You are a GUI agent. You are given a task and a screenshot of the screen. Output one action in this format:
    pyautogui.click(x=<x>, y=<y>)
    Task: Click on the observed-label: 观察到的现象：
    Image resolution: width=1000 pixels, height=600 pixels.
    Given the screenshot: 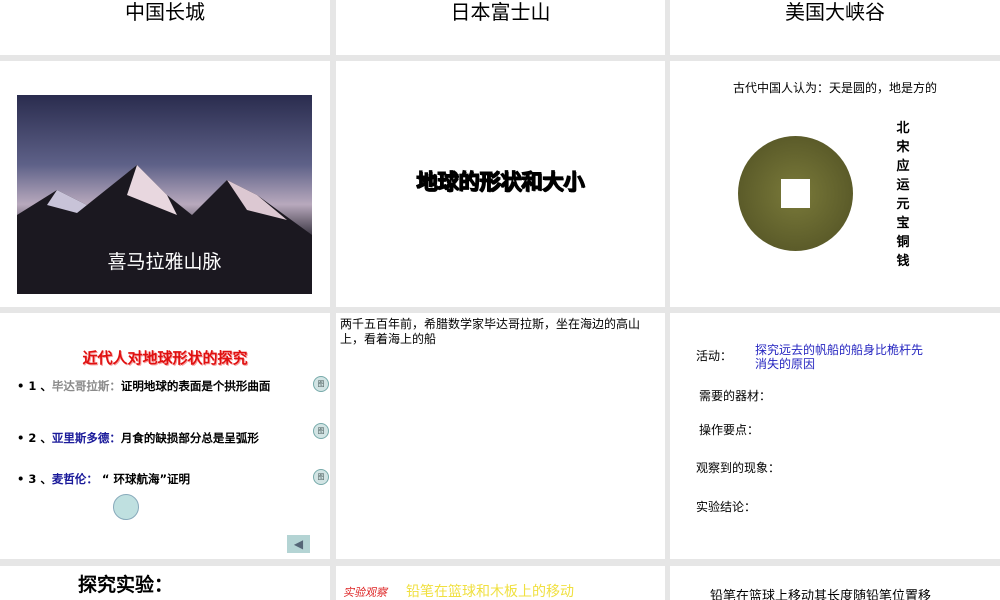 What is the action you would take?
    pyautogui.click(x=738, y=468)
    